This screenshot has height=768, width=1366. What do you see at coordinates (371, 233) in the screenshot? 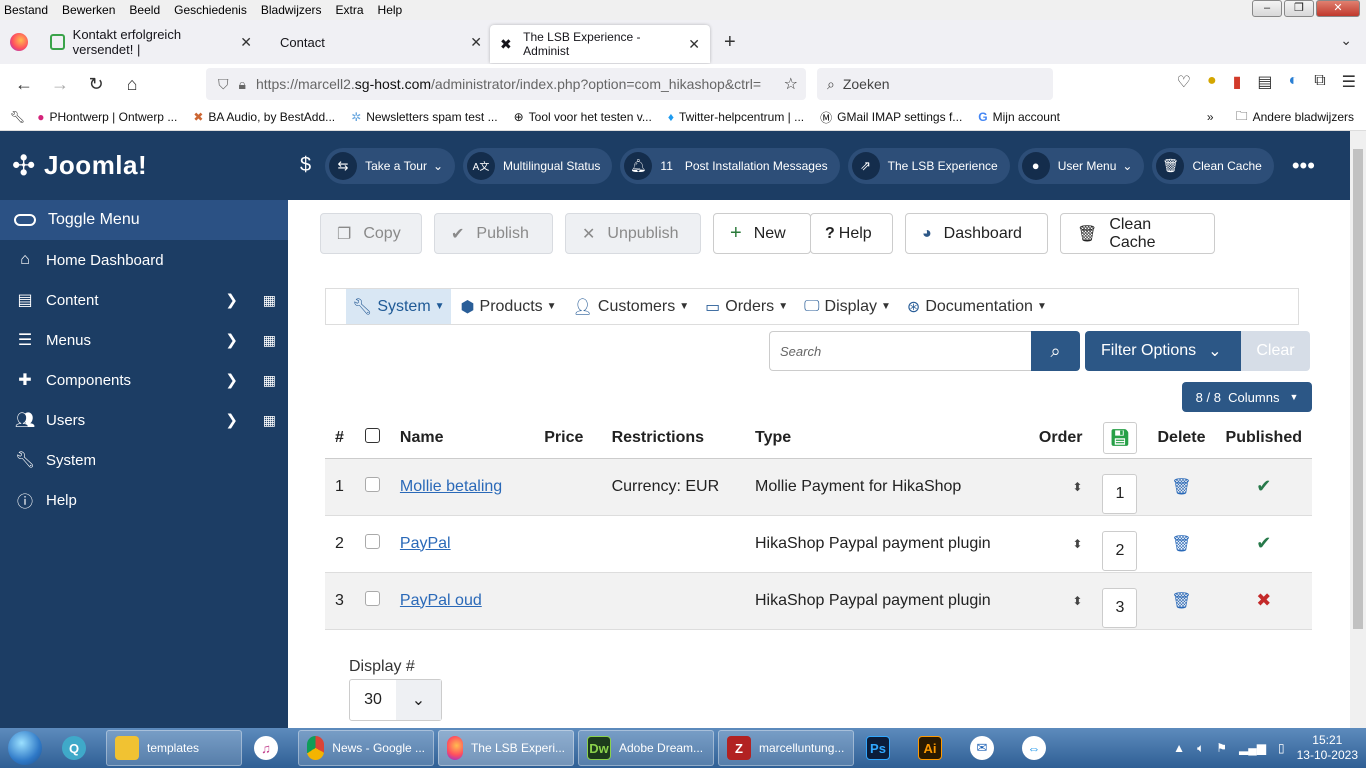
I see `copy-button: ❐ Copy` at bounding box center [371, 233].